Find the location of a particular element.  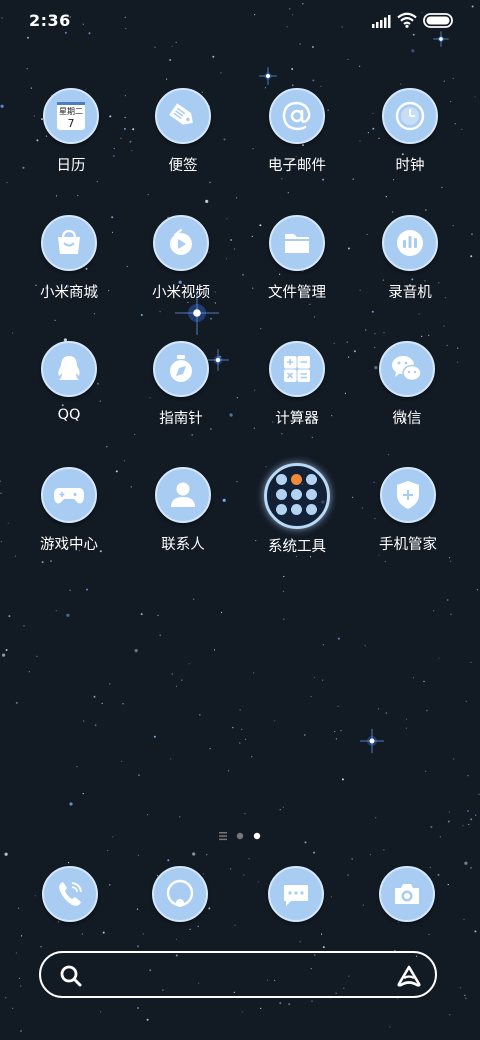

app-label: 手机管家 is located at coordinates (408, 545).